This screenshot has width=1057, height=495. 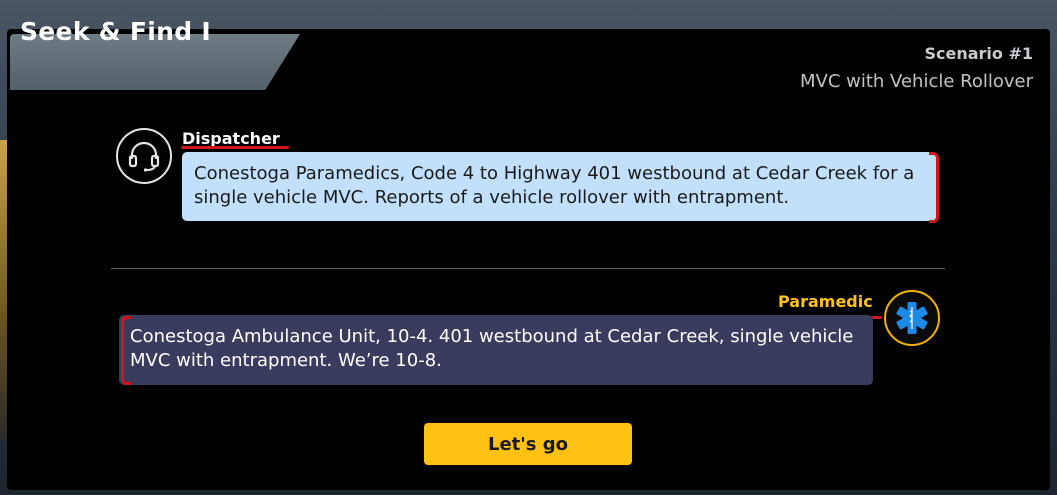 I want to click on headset-icon, so click(x=144, y=156).